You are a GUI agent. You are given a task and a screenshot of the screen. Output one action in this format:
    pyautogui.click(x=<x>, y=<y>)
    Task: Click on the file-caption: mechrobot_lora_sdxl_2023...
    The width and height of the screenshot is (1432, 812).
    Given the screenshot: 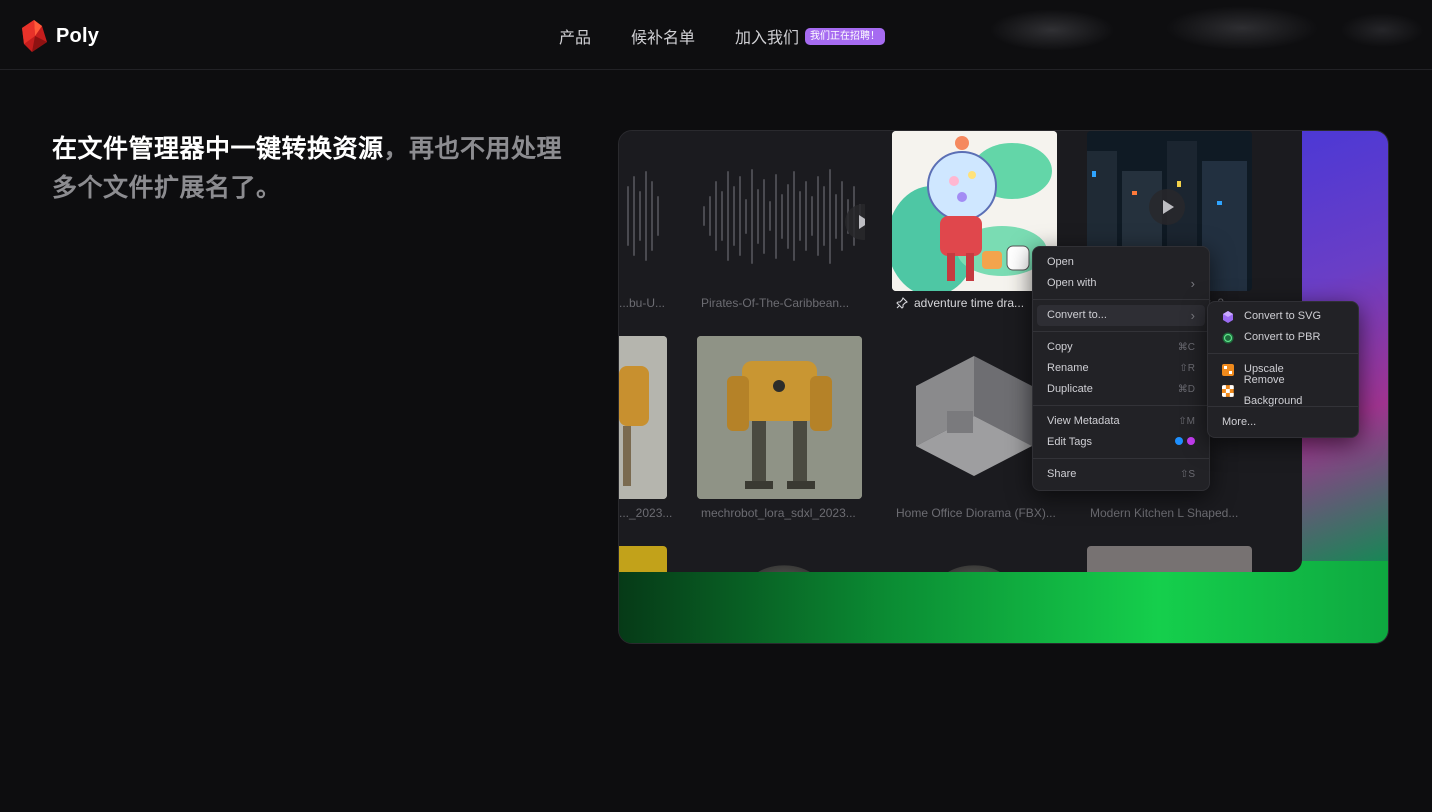 What is the action you would take?
    pyautogui.click(x=778, y=513)
    